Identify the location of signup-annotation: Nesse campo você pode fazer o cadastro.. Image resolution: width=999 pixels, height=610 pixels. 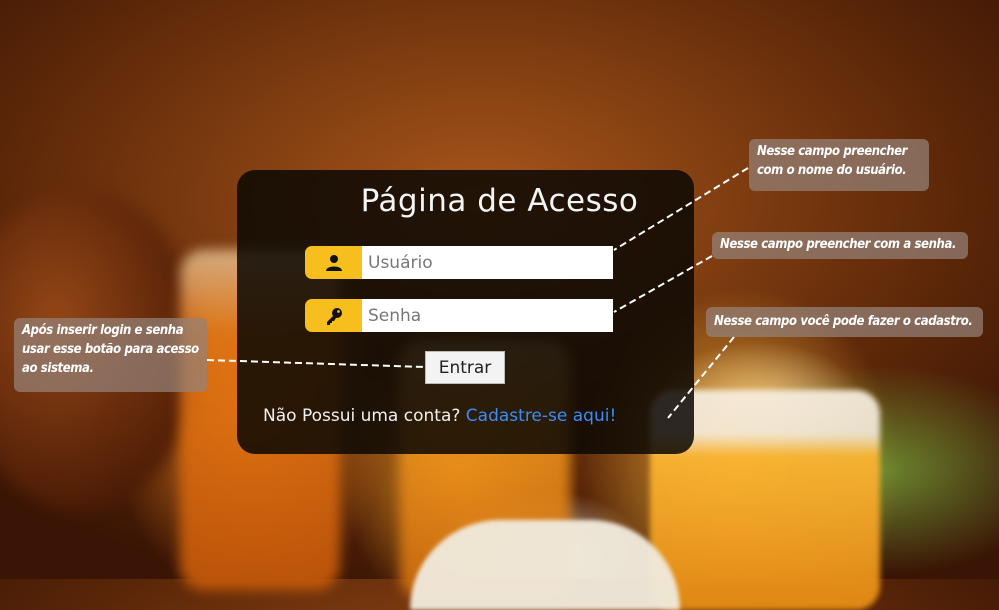
(844, 322).